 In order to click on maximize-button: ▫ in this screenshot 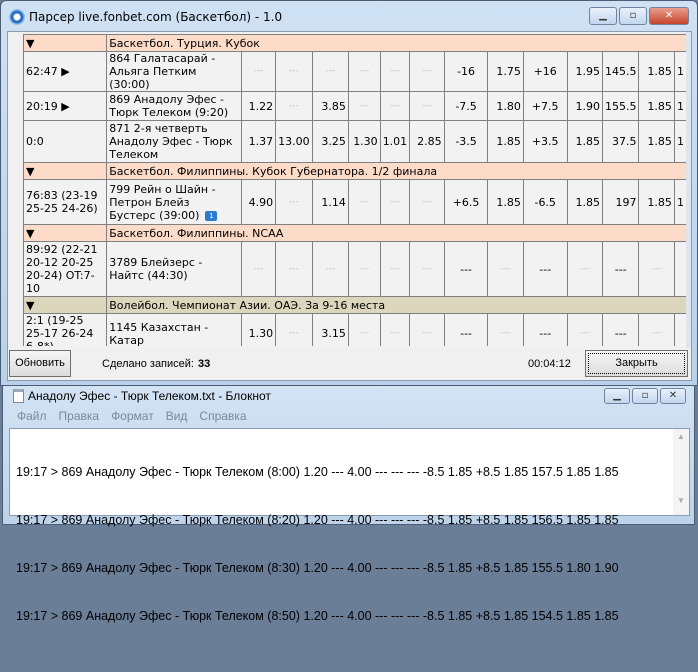, I will do `click(633, 16)`.